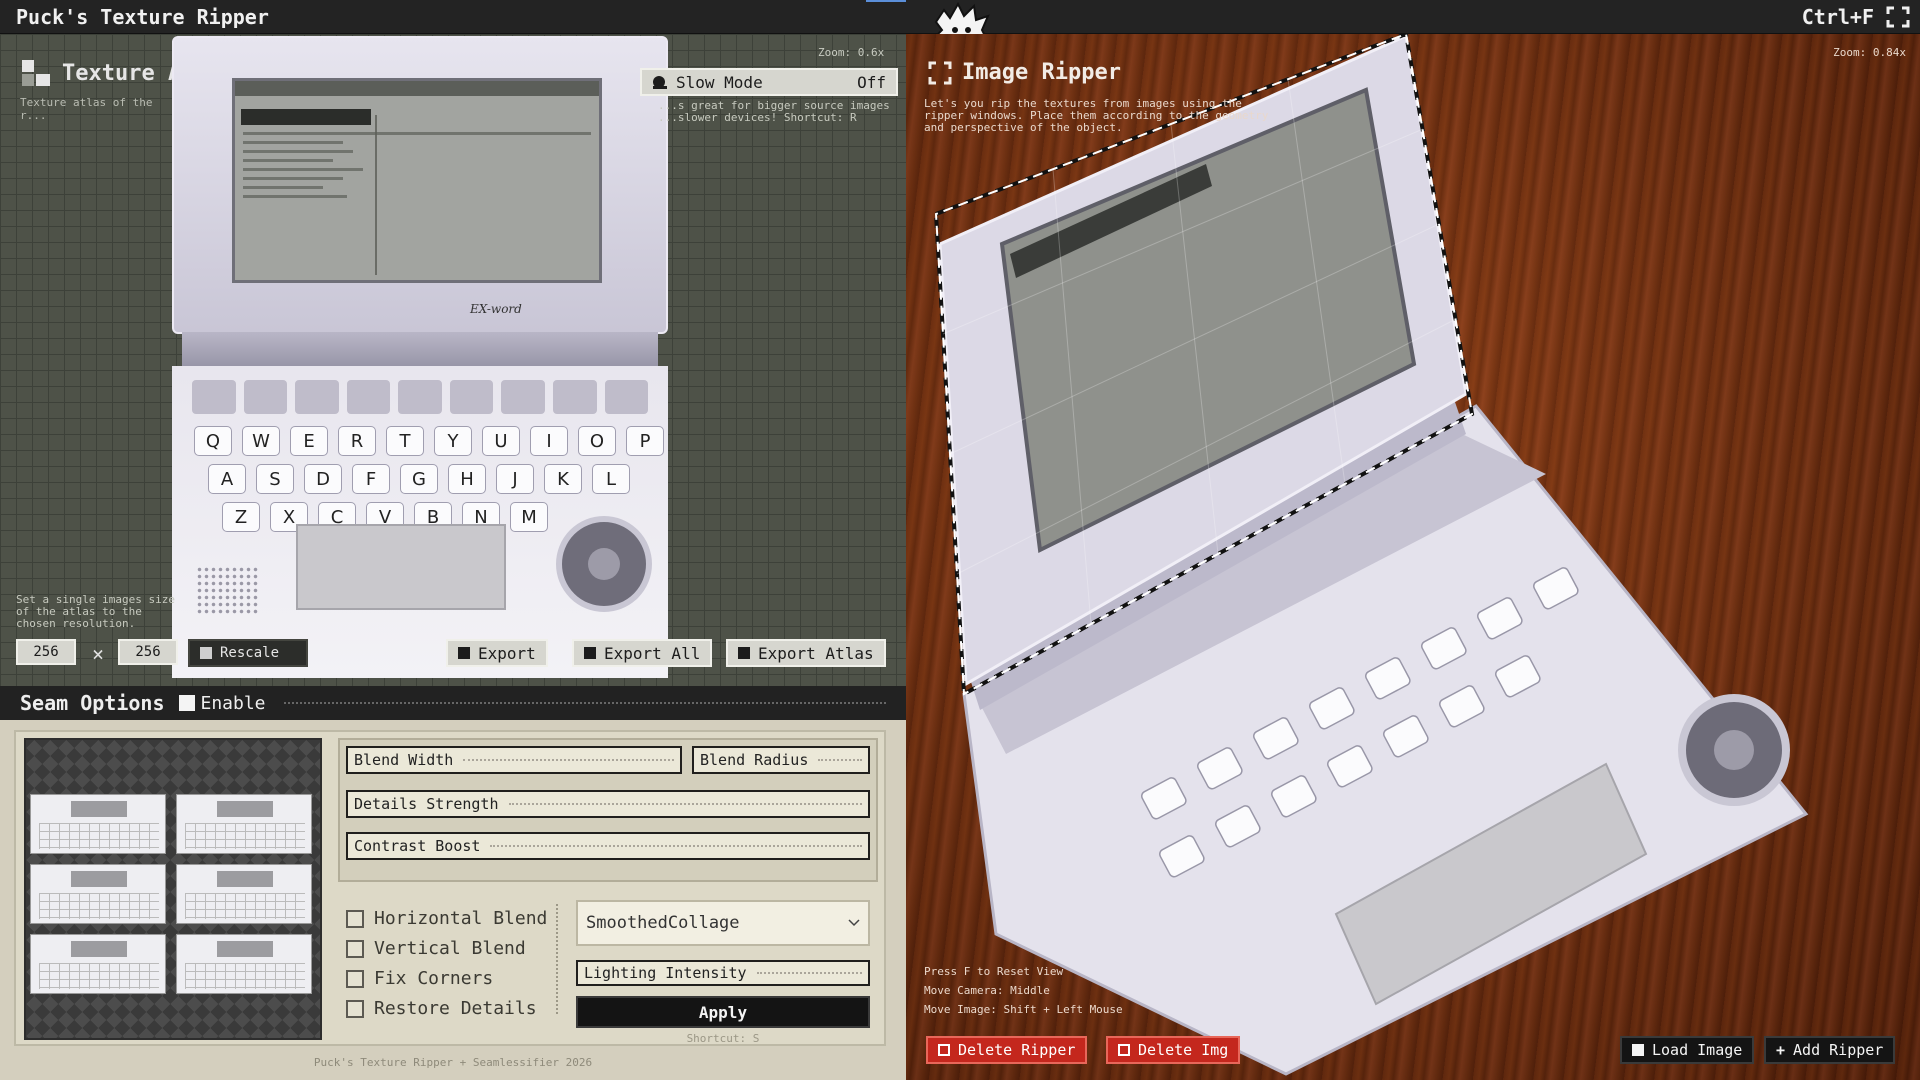 The width and height of the screenshot is (1920, 1080). I want to click on horizontal-blend-box, so click(355, 918).